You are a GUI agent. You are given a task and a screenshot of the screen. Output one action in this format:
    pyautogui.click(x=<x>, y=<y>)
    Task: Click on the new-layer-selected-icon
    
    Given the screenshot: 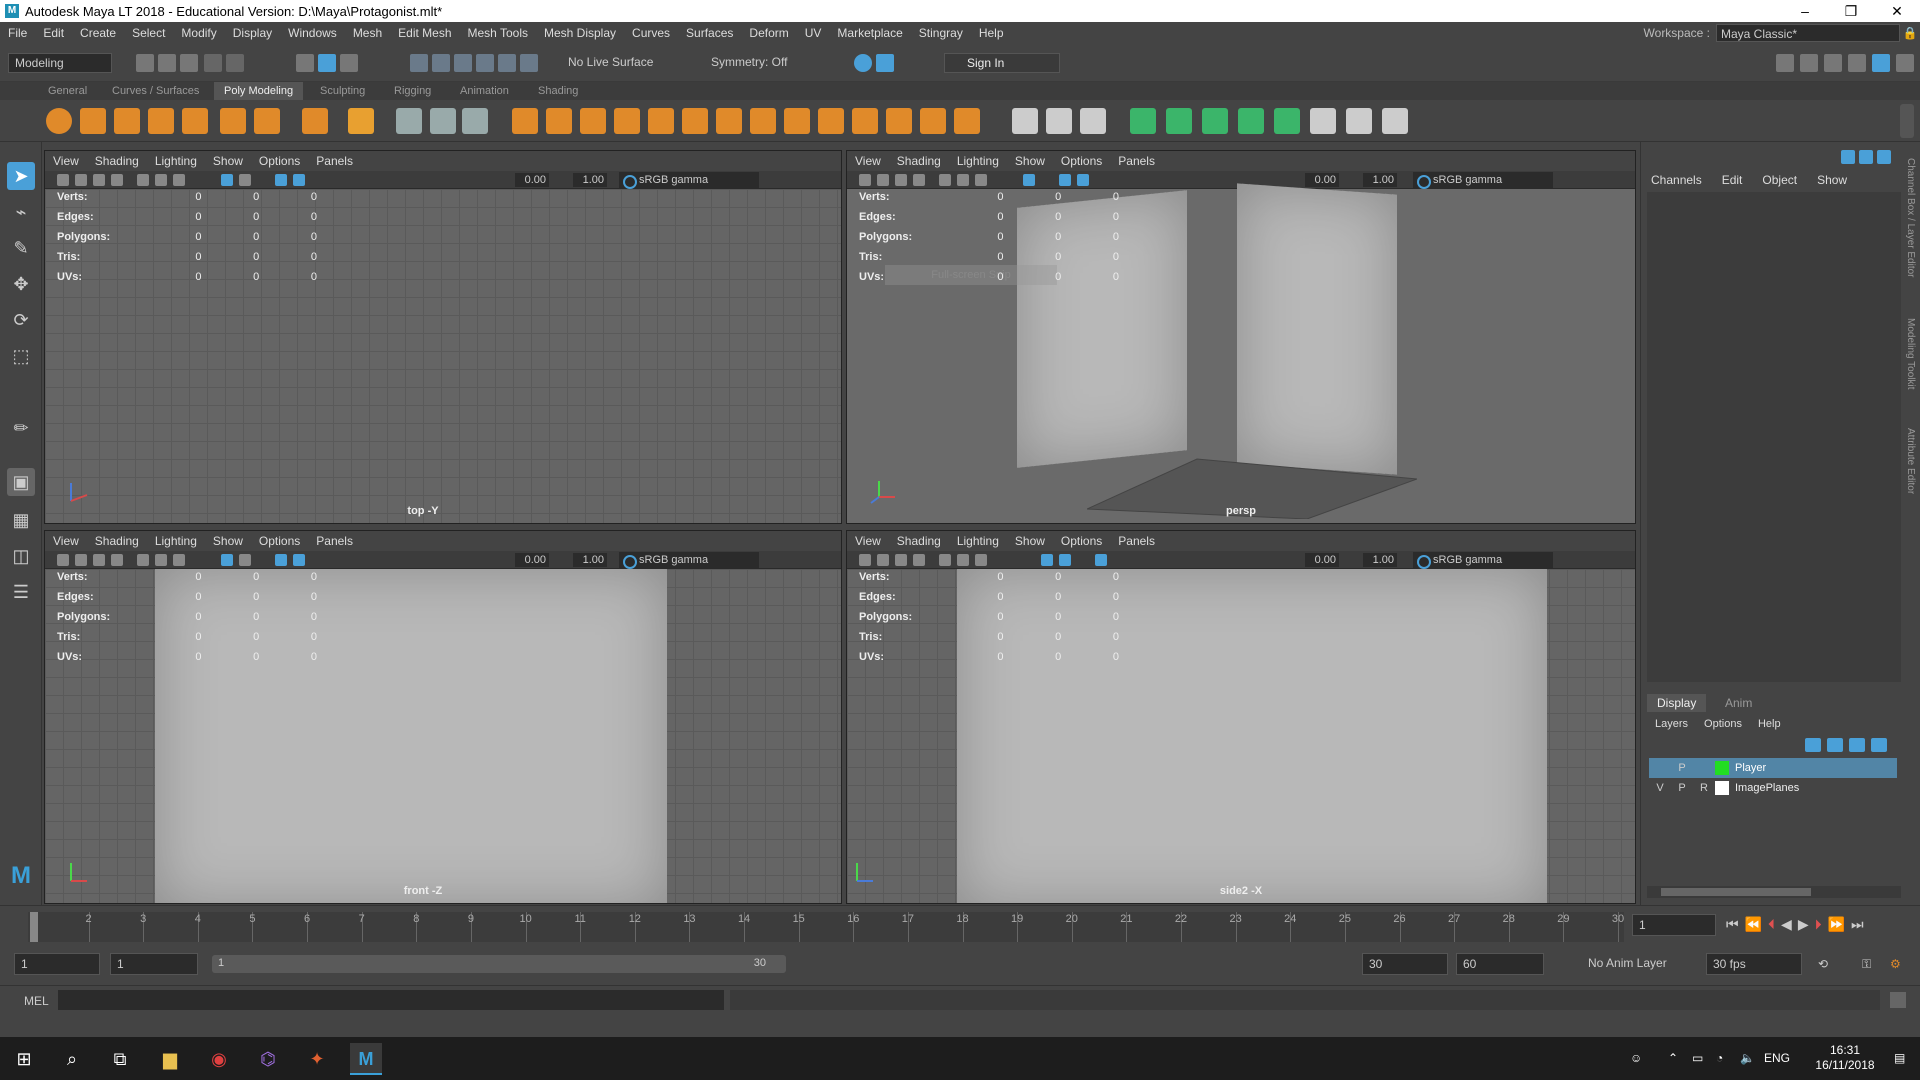 What is the action you would take?
    pyautogui.click(x=1879, y=745)
    